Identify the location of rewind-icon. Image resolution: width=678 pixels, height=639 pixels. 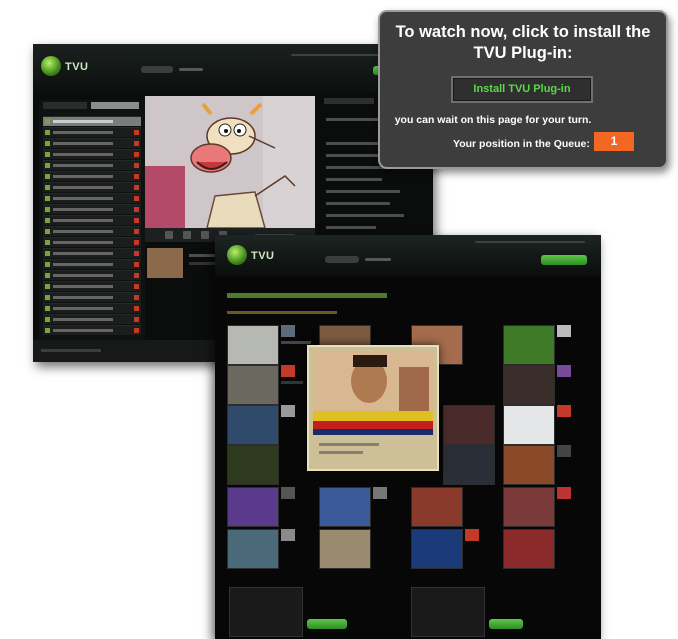
(169, 235).